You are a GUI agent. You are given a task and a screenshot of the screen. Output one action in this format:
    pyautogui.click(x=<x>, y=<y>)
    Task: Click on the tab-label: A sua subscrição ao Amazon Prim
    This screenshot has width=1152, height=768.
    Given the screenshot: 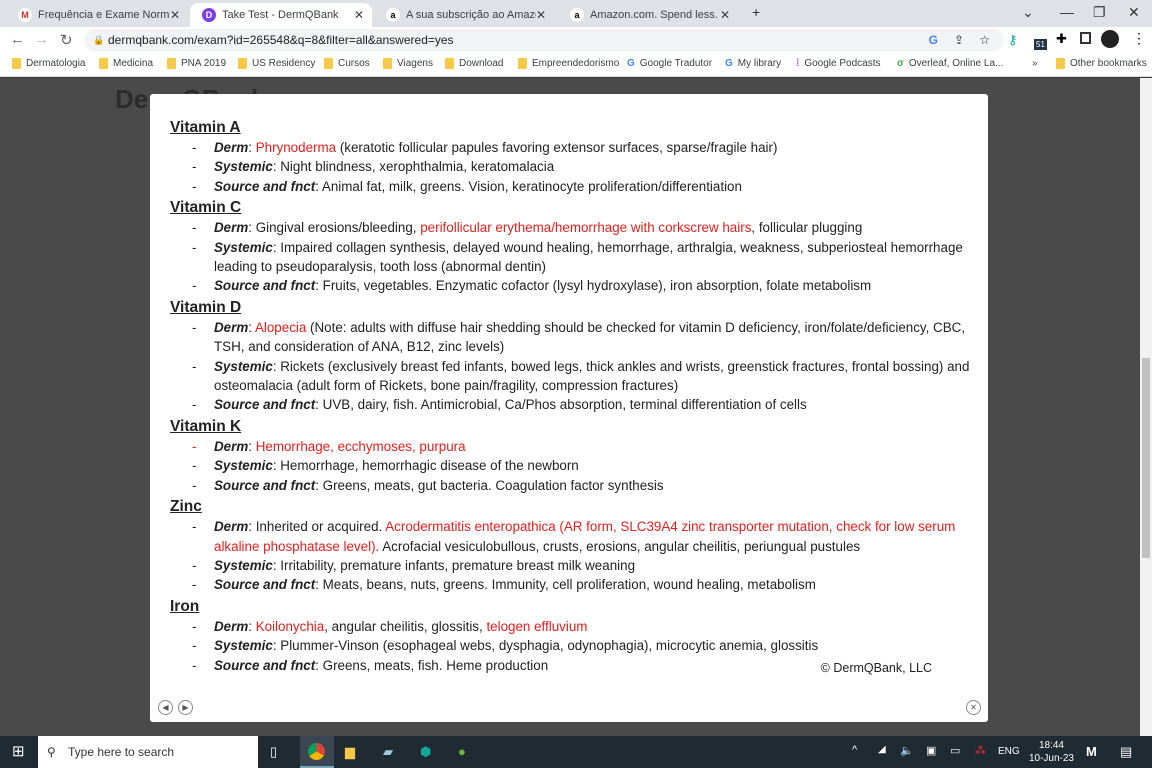 What is the action you would take?
    pyautogui.click(x=471, y=15)
    